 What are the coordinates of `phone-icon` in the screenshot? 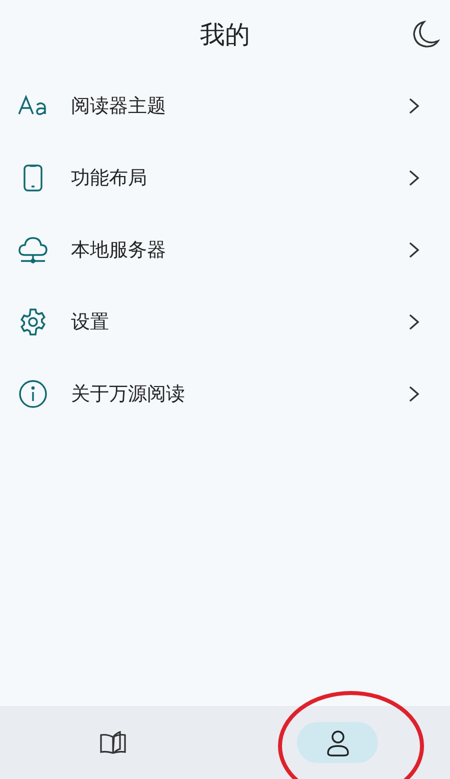 It's located at (33, 178).